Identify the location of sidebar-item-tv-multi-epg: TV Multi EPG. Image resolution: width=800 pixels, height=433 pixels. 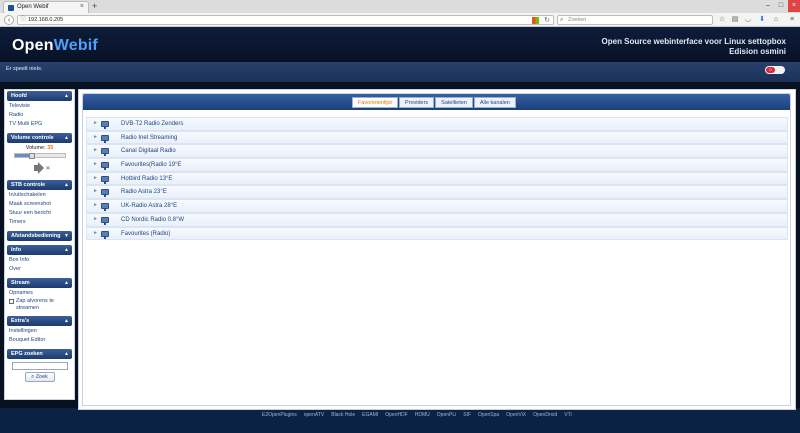
(39, 124).